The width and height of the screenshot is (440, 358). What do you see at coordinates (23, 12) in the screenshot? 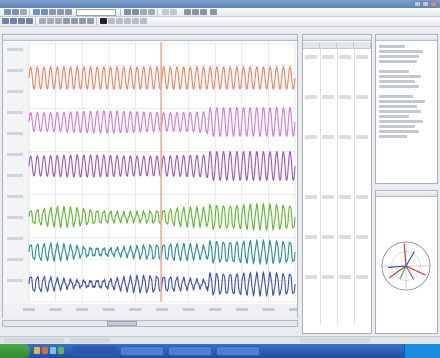
I see `print-icon` at bounding box center [23, 12].